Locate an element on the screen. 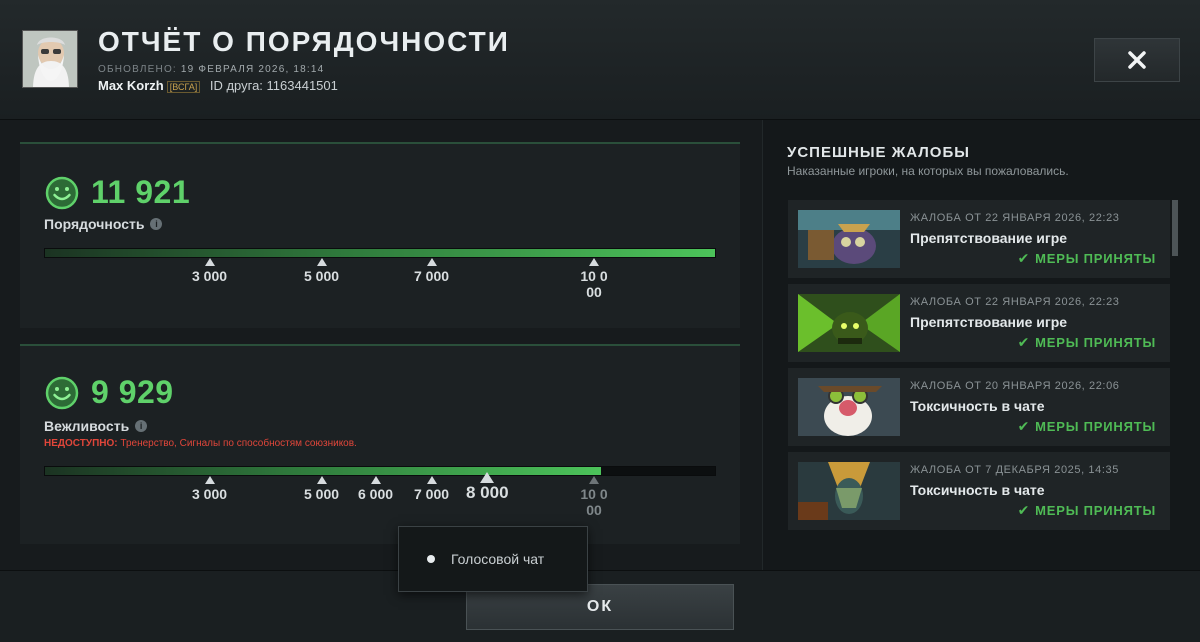  close-button is located at coordinates (1137, 60).